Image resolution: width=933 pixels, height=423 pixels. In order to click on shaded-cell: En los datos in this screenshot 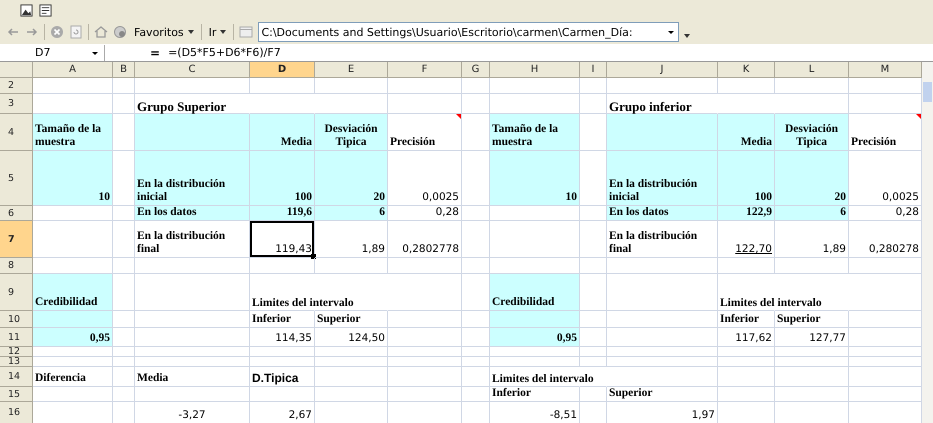, I will do `click(662, 213)`.